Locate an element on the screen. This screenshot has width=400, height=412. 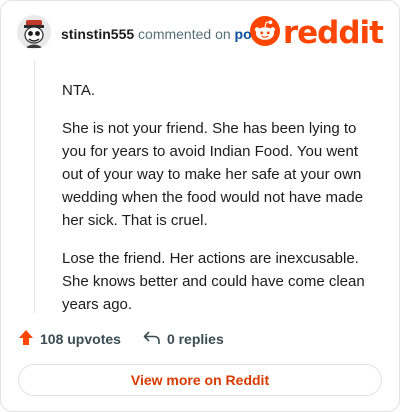
upvotes-count: 108 upvotes is located at coordinates (80, 339).